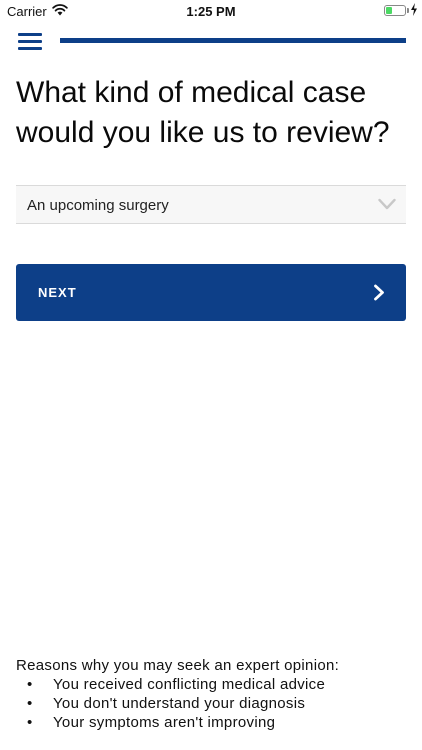 This screenshot has height=750, width=422. What do you see at coordinates (408, 10) in the screenshot?
I see `battery-cap` at bounding box center [408, 10].